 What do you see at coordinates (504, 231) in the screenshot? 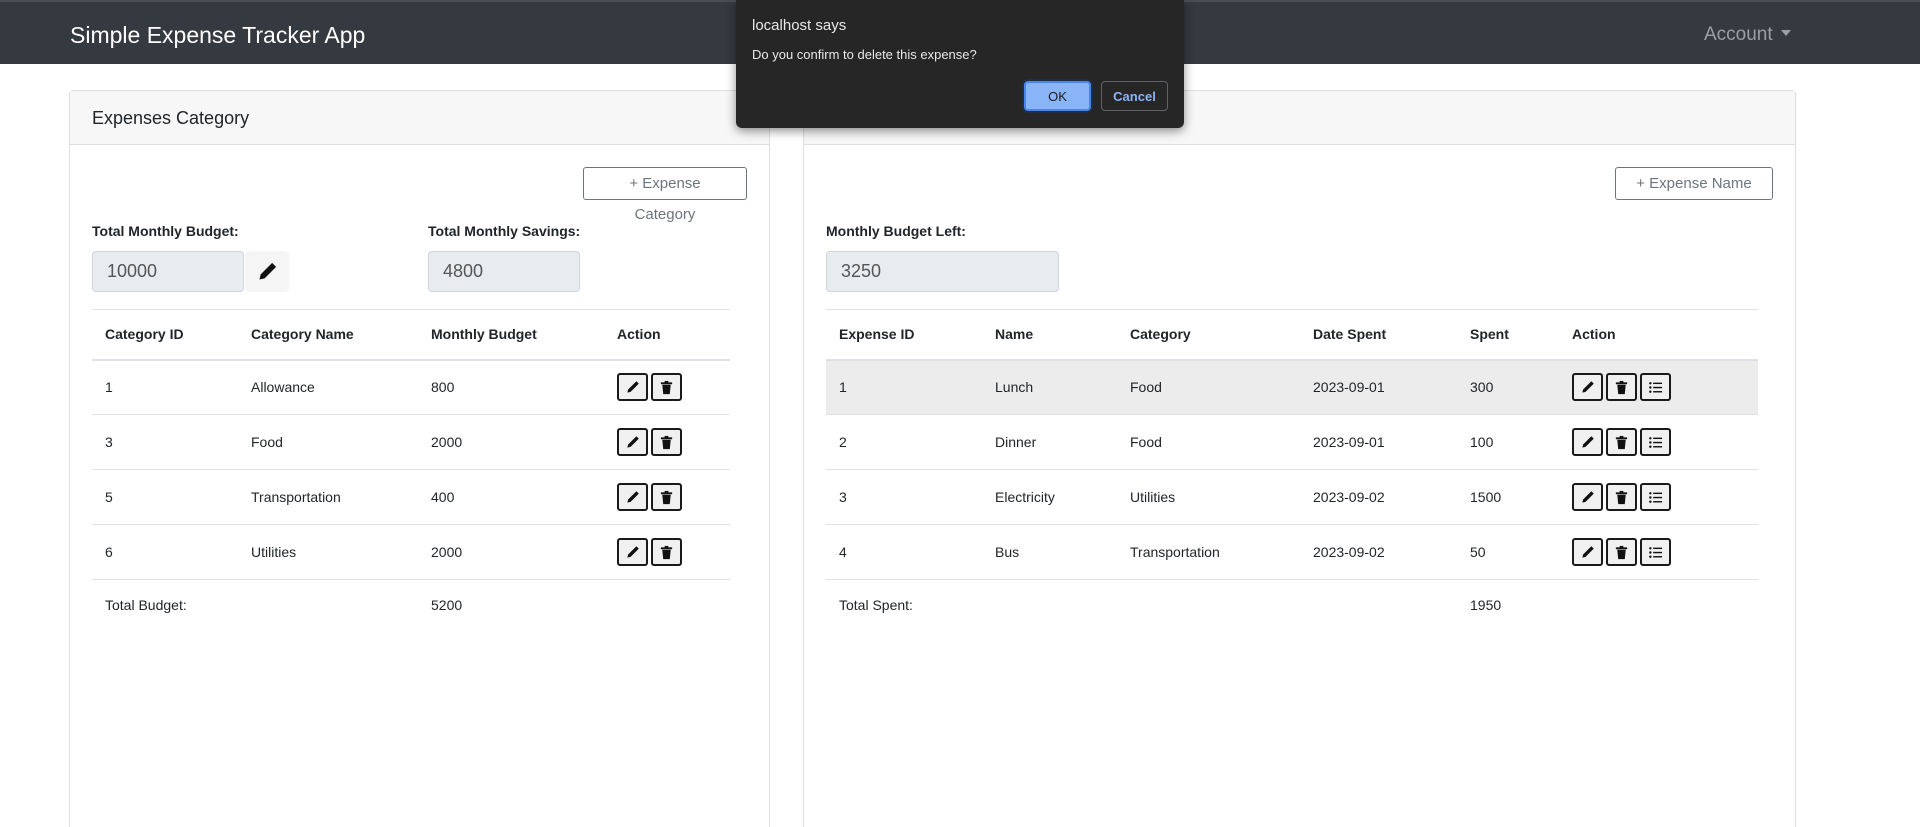
I see `total-monthly-savings-label: Total Monthly Savings:` at bounding box center [504, 231].